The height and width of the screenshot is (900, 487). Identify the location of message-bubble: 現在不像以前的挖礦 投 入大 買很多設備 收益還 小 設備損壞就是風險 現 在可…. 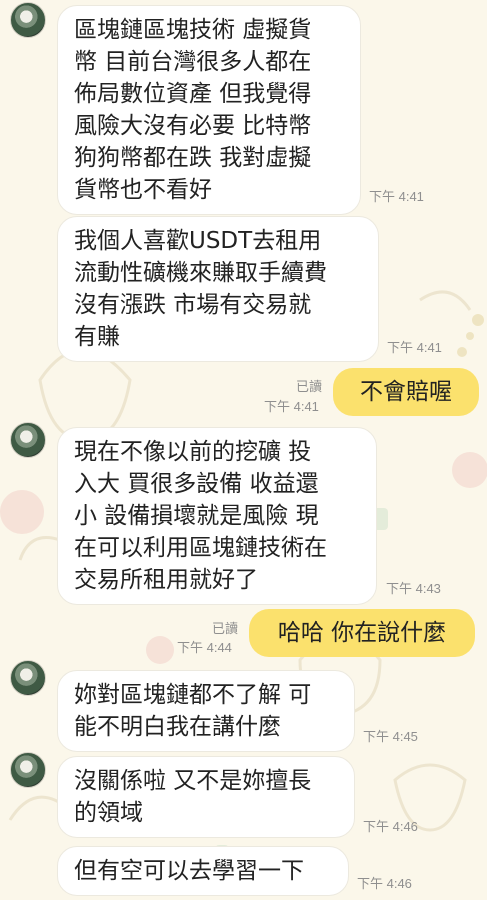
(217, 516).